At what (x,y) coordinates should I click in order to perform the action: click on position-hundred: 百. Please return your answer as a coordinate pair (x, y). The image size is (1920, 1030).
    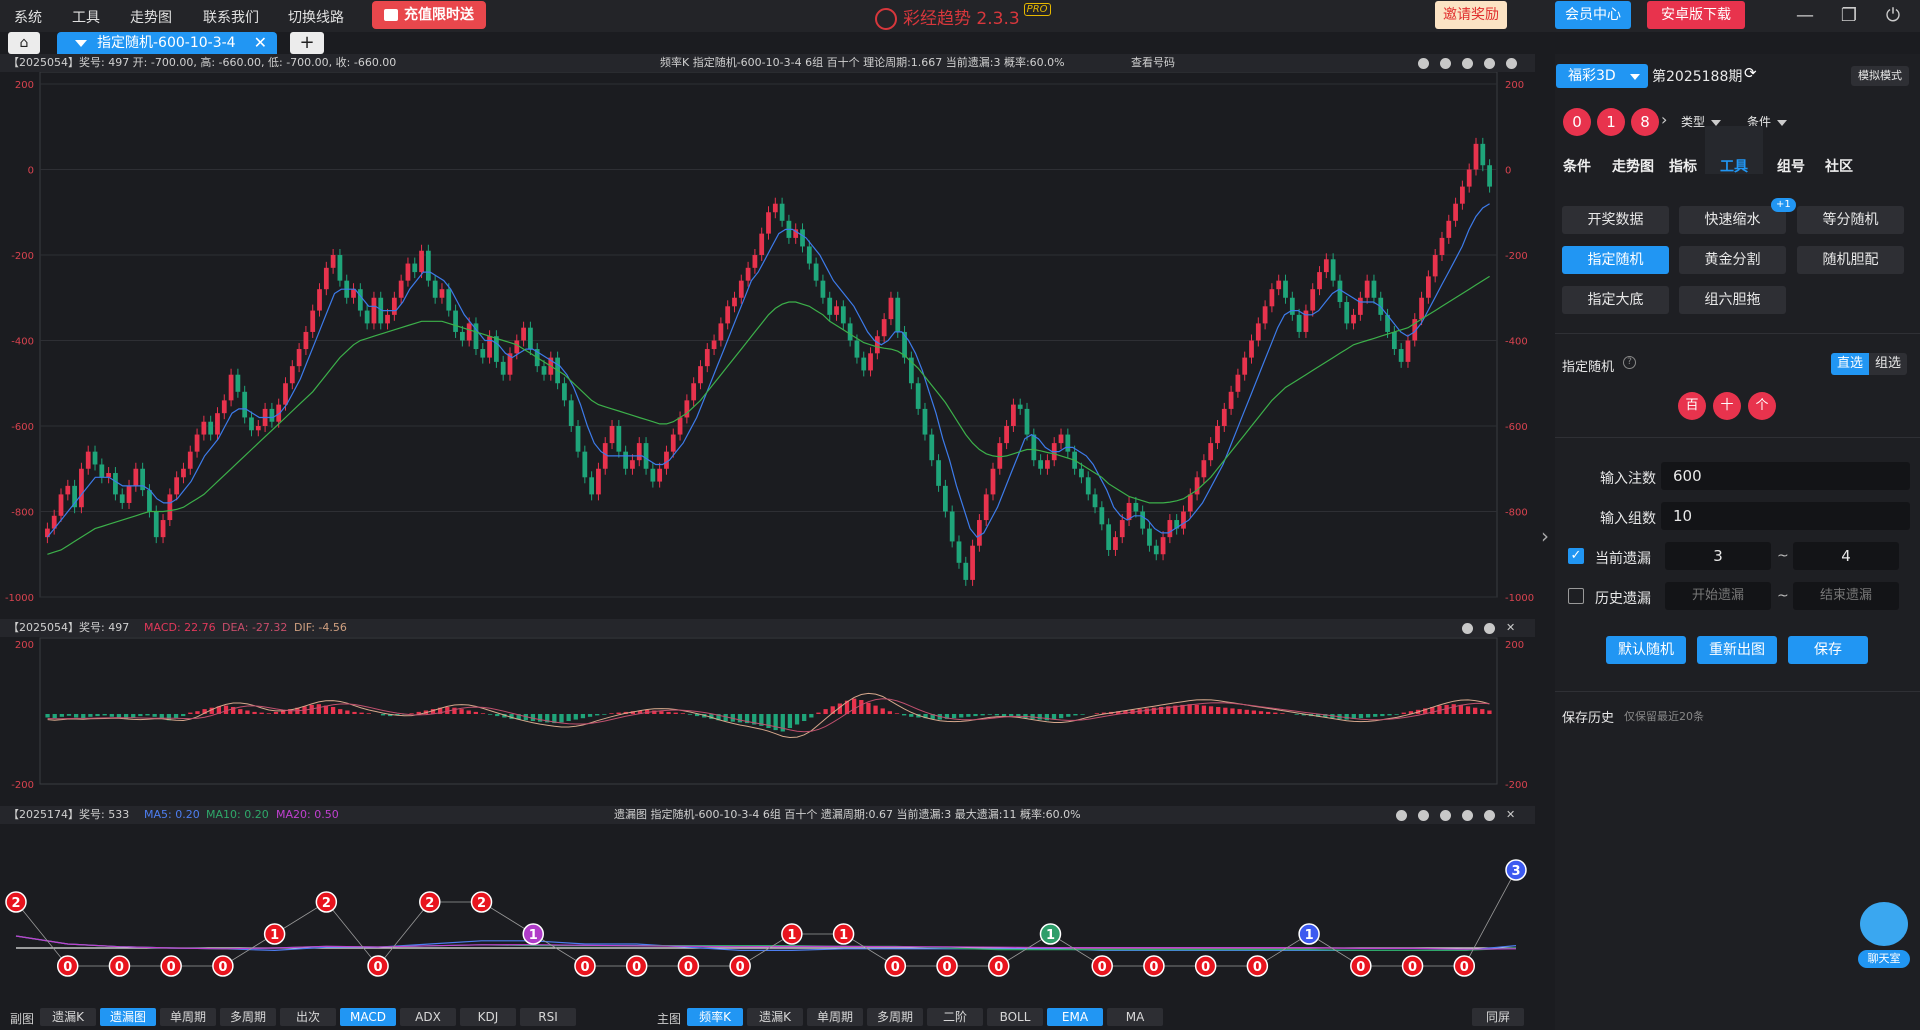
    Looking at the image, I should click on (1692, 406).